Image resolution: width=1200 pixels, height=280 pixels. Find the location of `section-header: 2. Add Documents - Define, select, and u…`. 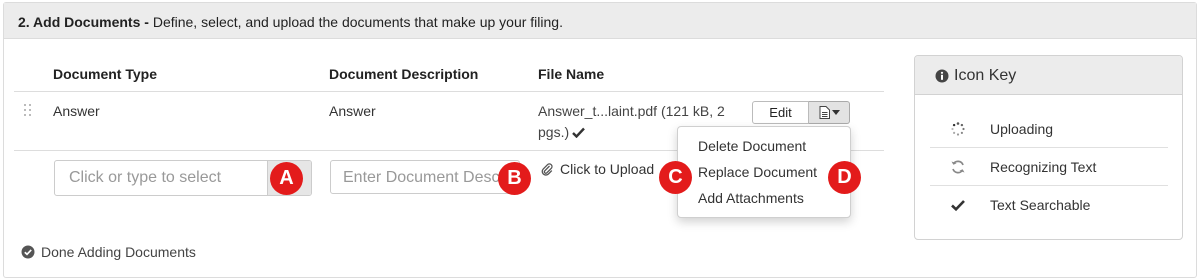

section-header: 2. Add Documents - Define, select, and u… is located at coordinates (600, 21).